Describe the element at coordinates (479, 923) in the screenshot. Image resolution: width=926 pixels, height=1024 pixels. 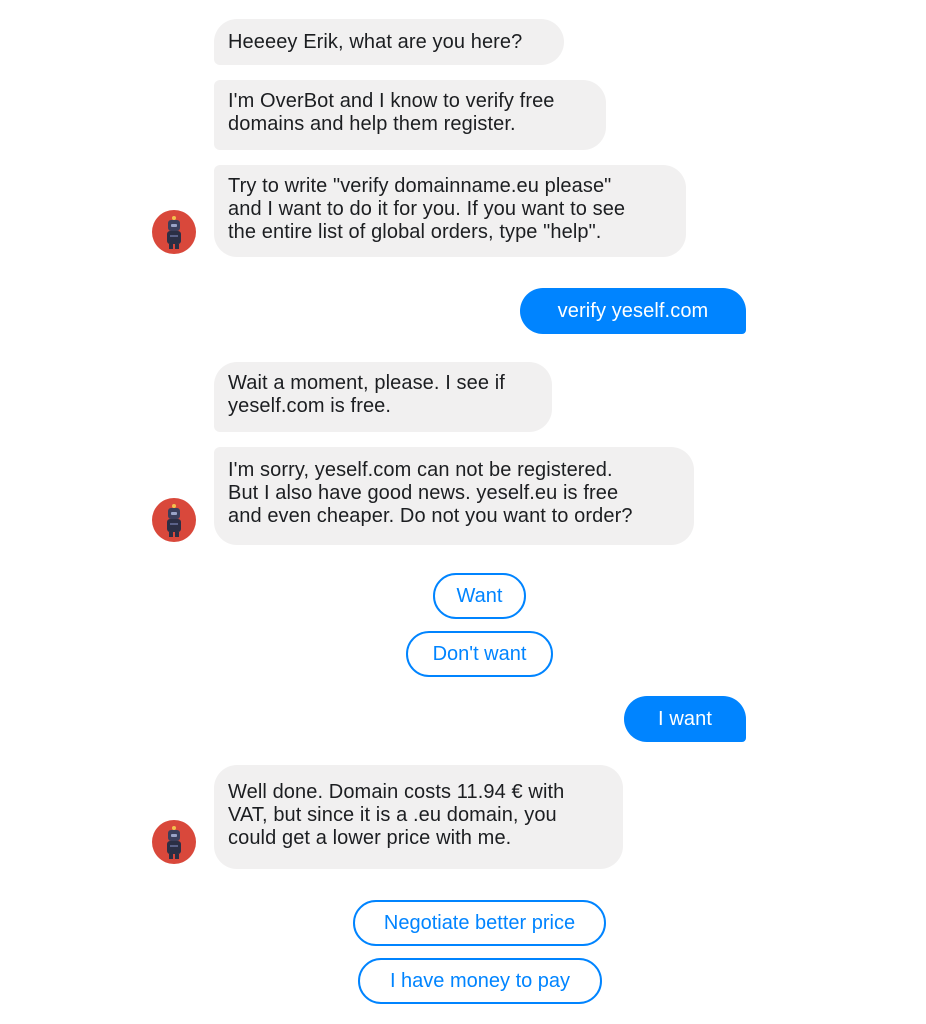
I see `quick-reply-negotiate-button: Negotiate better price` at that location.